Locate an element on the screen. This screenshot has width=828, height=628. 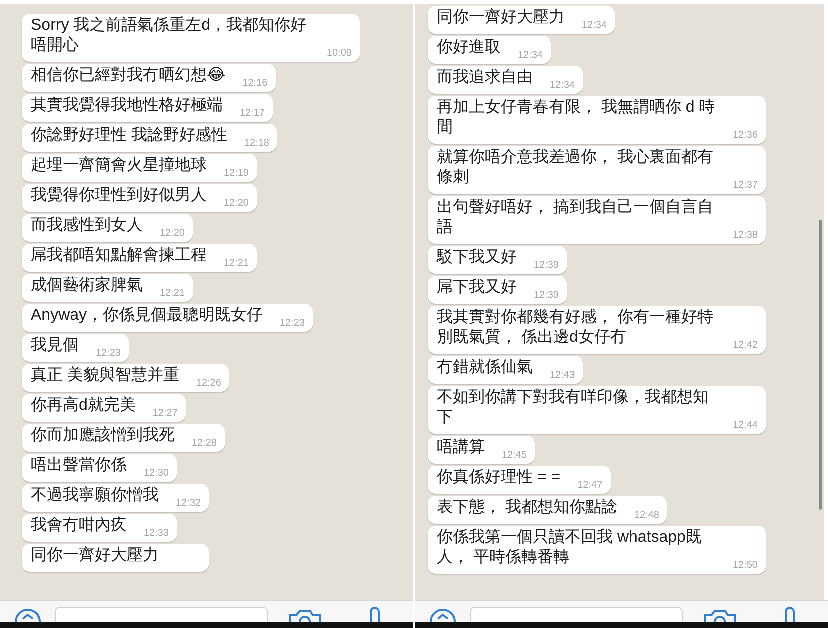
message-text: 屌我都唔知點解會揀工程 is located at coordinates (119, 256).